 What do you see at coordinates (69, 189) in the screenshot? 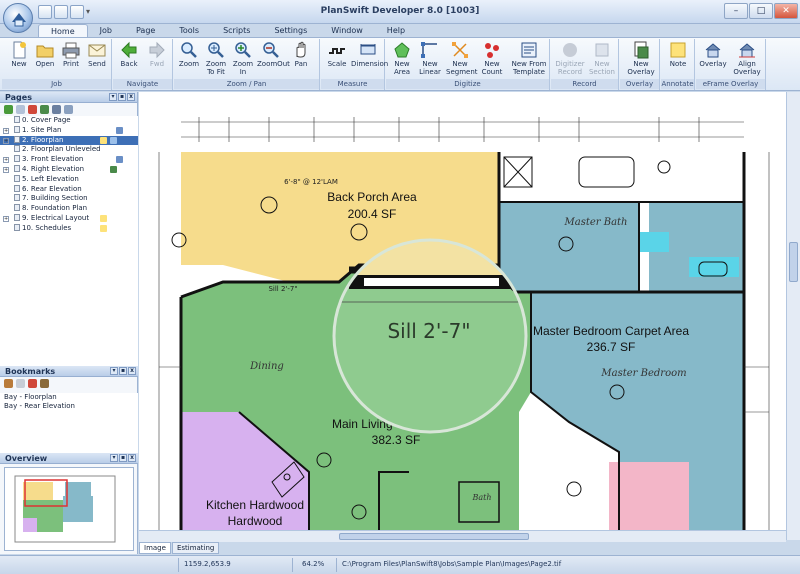
I see `page-item-rear-elevation: 6. Rear Elevation` at bounding box center [69, 189].